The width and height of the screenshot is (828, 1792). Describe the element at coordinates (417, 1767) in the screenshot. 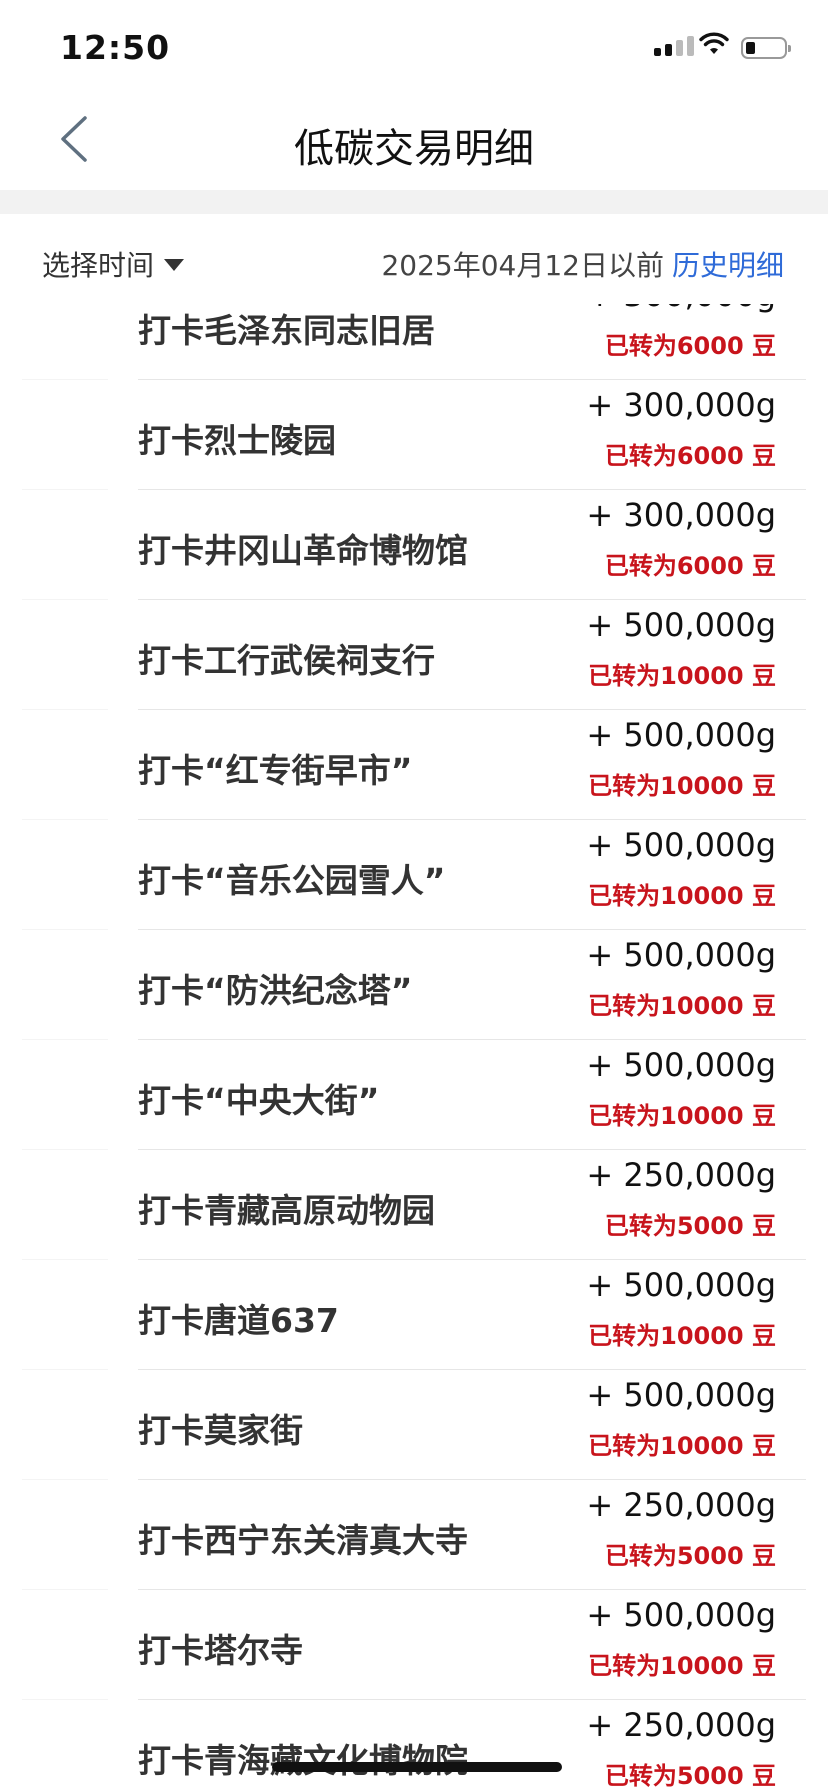

I see `home-indicator` at that location.